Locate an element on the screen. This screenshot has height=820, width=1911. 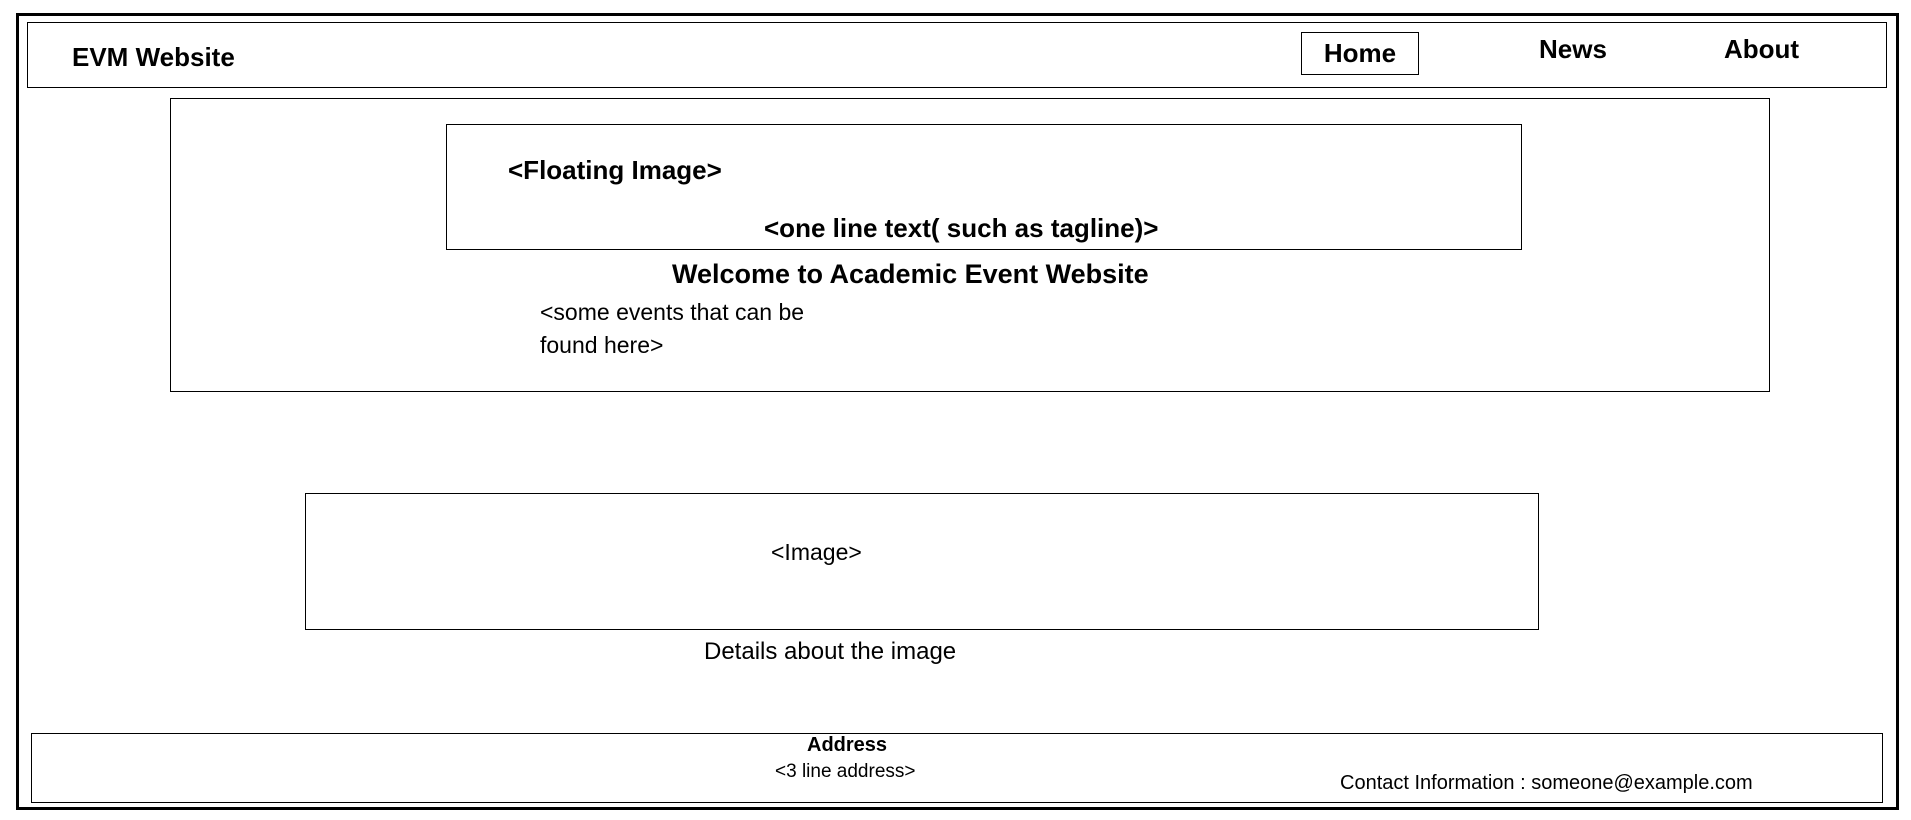
events-text-line-1: <some events that can be is located at coordinates (672, 312).